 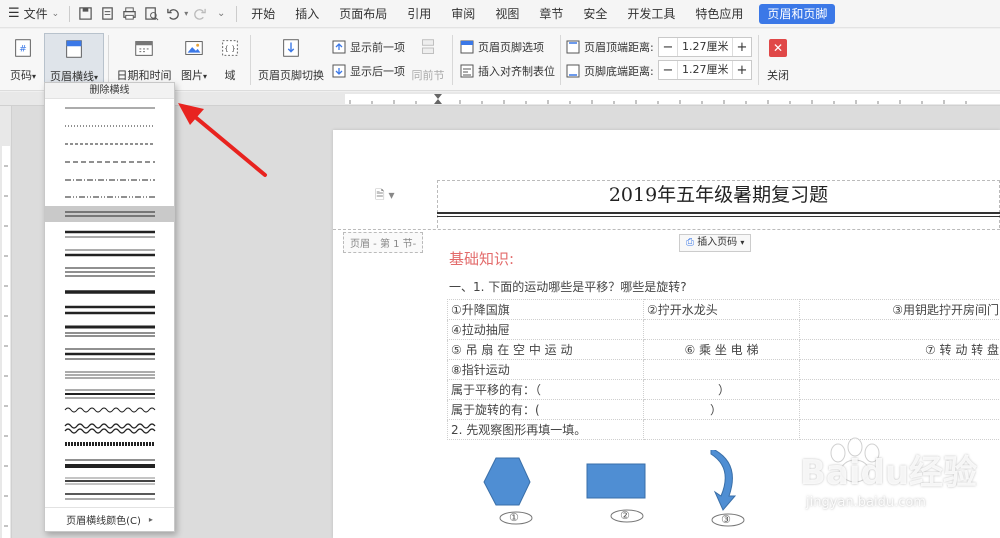 I want to click on same-as-previous-button: 同前节, so click(x=428, y=58).